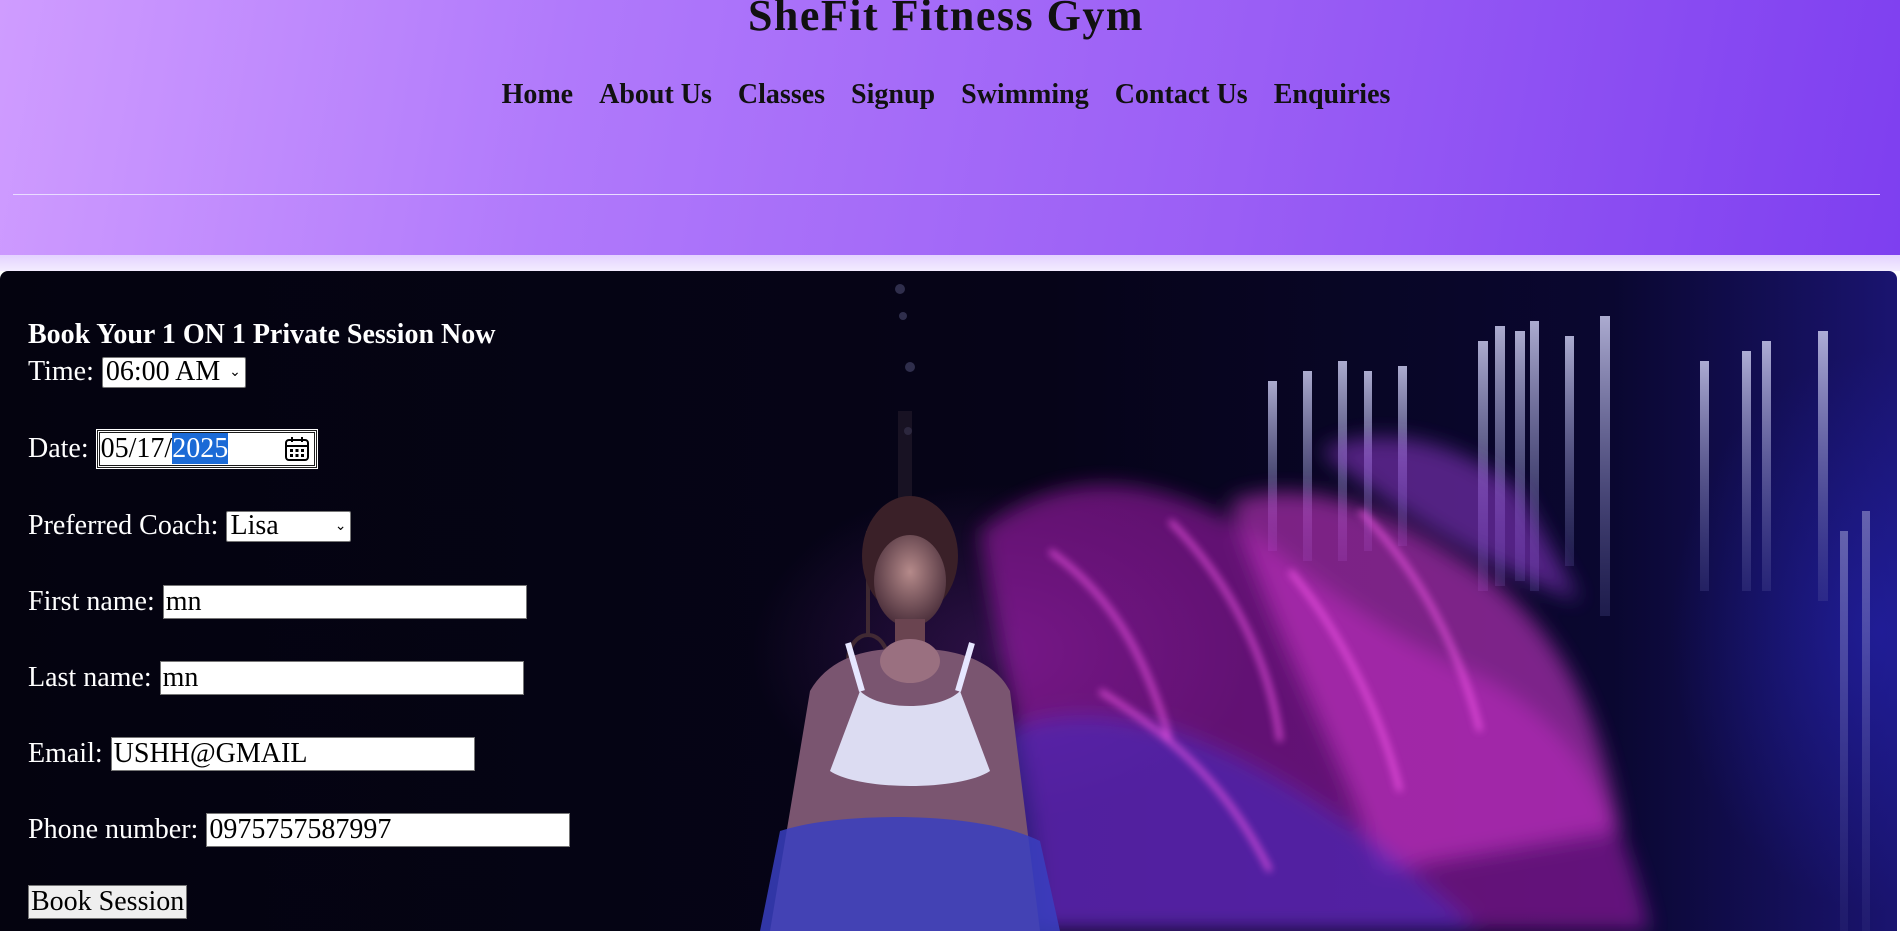 This screenshot has width=1900, height=931. What do you see at coordinates (344, 602) in the screenshot?
I see `first-name-input: mn` at bounding box center [344, 602].